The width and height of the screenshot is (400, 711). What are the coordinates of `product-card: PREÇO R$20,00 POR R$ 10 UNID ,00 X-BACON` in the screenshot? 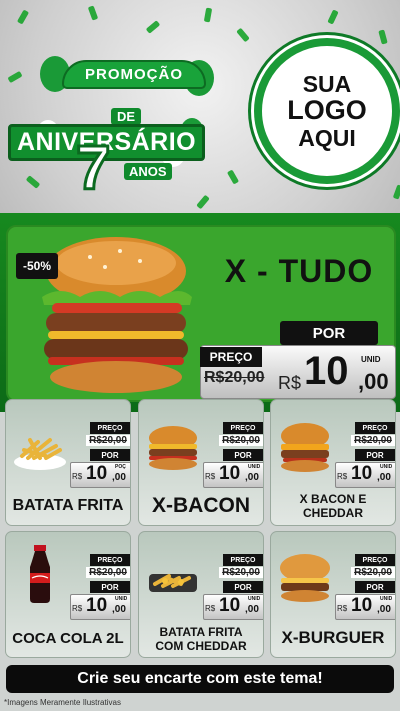 It's located at (201, 462).